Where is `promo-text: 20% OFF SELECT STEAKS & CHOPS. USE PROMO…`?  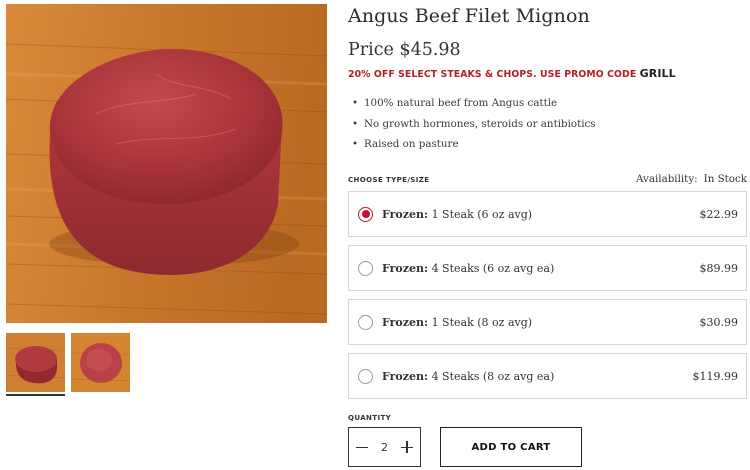
promo-text: 20% OFF SELECT STEAKS & CHOPS. USE PROMO… is located at coordinates (492, 74).